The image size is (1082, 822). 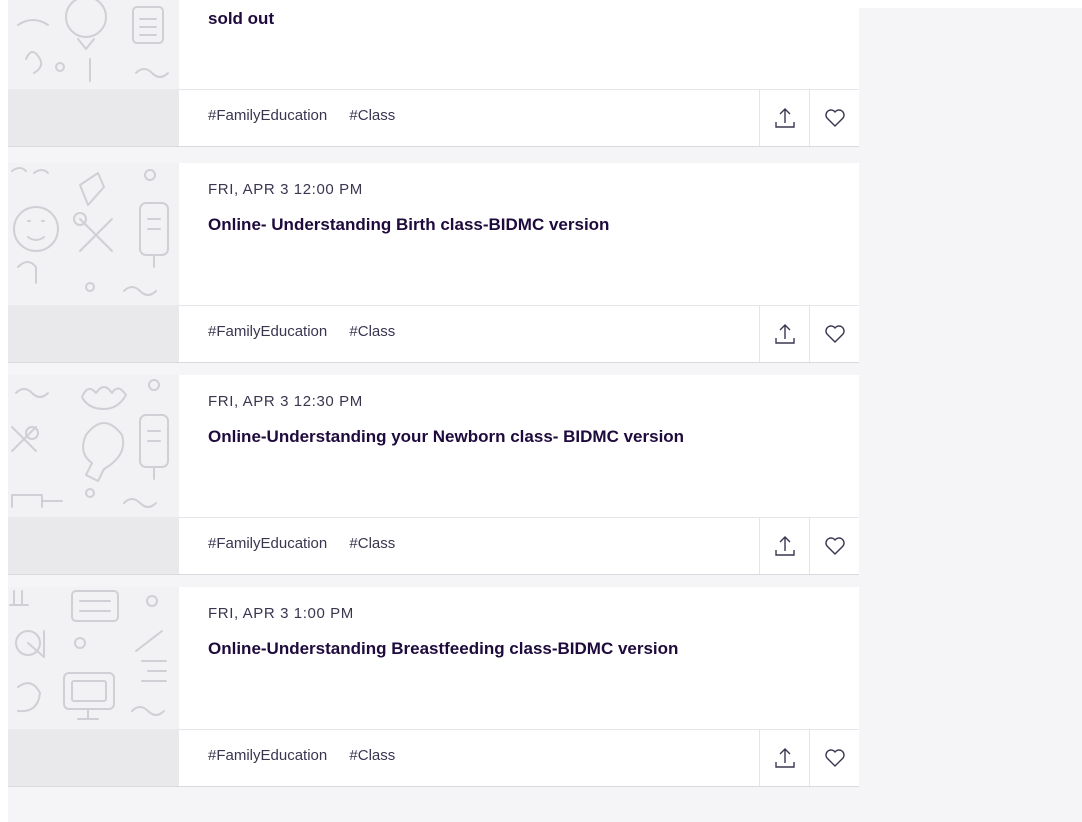 I want to click on event-date: FRI, APR 3 12:00 PM, so click(x=285, y=189).